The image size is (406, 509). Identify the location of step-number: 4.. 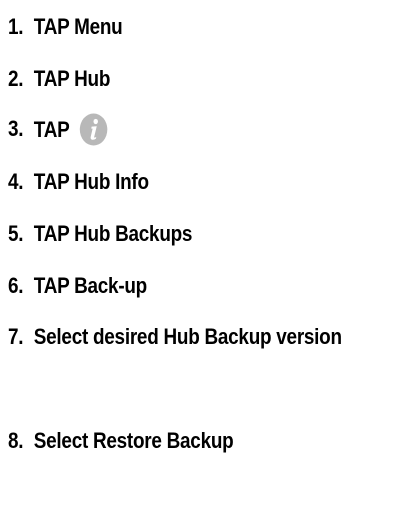
(16, 181).